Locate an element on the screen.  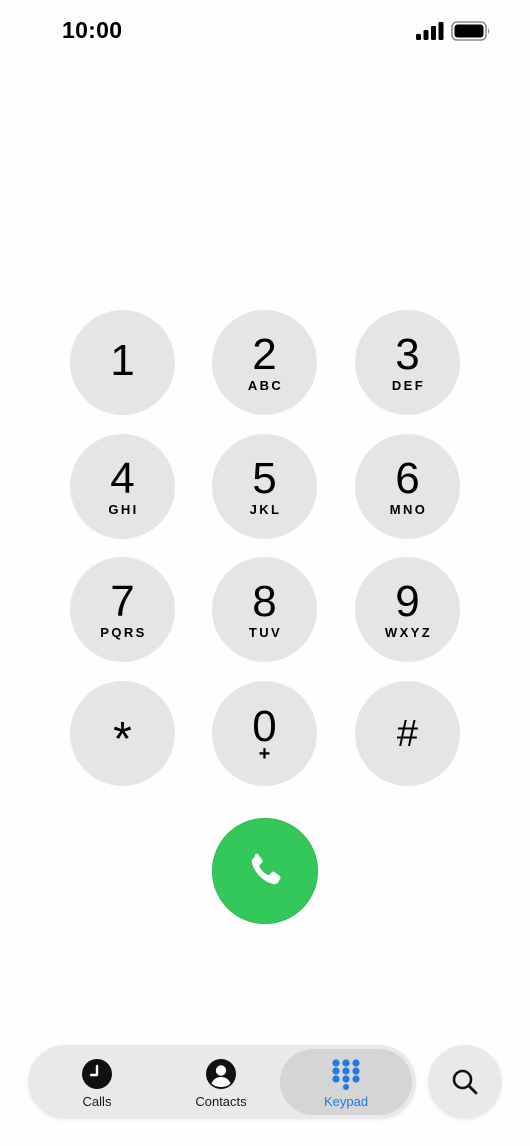
key-9: 9 WXYZ is located at coordinates (407, 609).